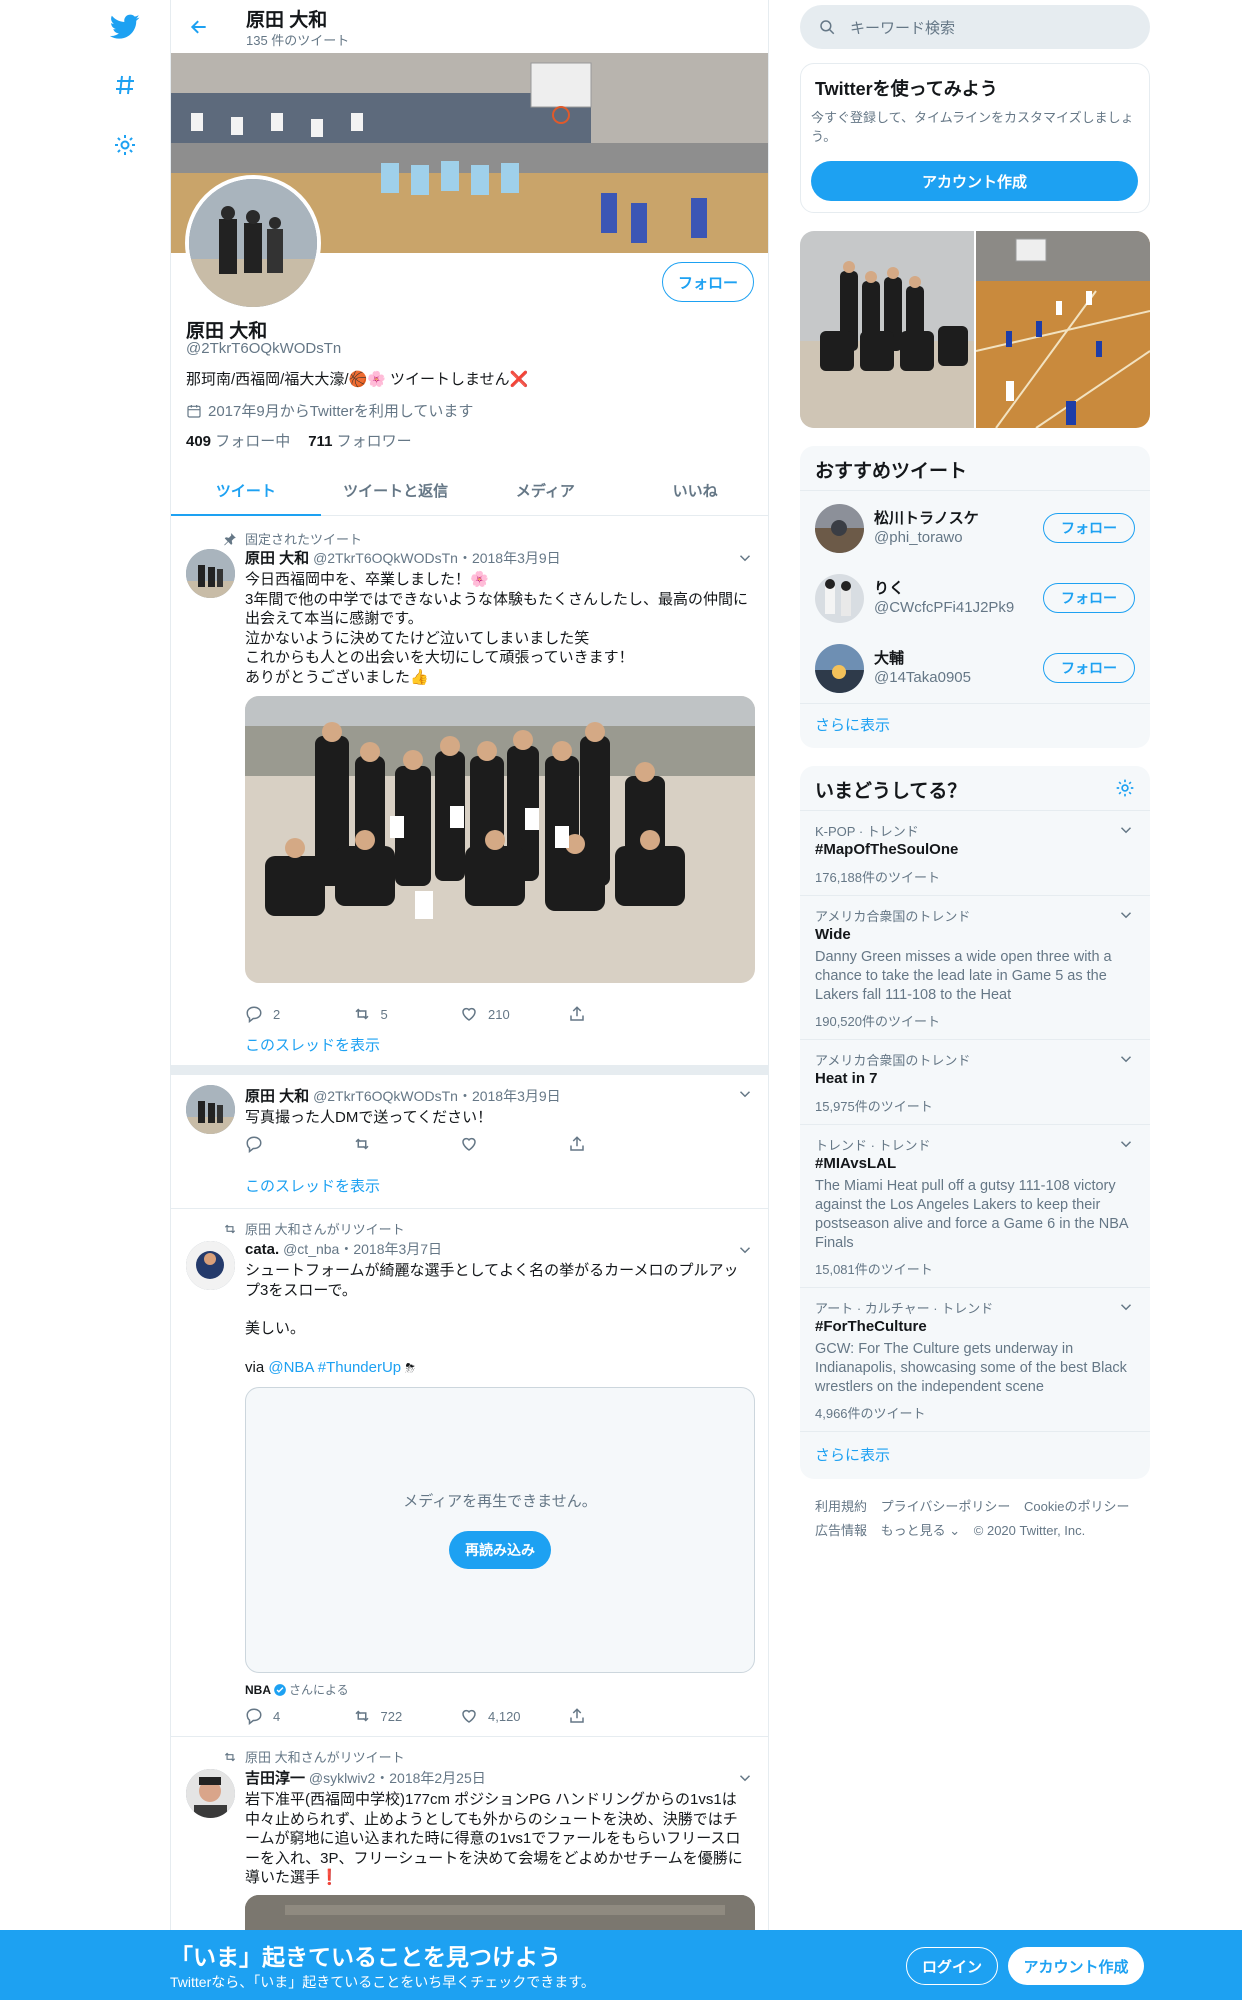  Describe the element at coordinates (975, 598) in the screenshot. I see `recommend-user: りく @CWcfcPFi41J2Pk9 フォロー` at that location.